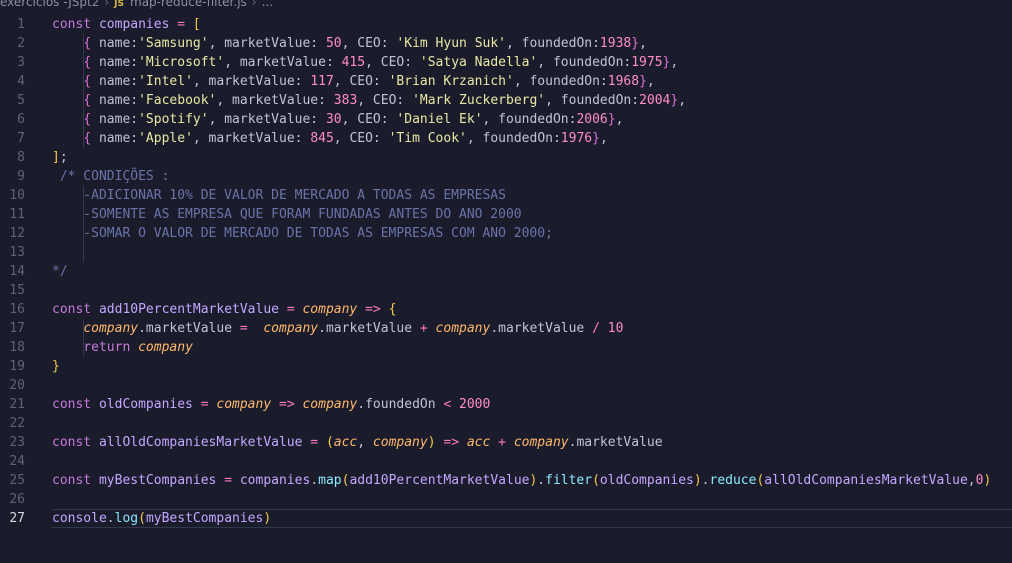 This screenshot has height=563, width=1012. Describe the element at coordinates (17, 252) in the screenshot. I see `line-number: 13` at that location.